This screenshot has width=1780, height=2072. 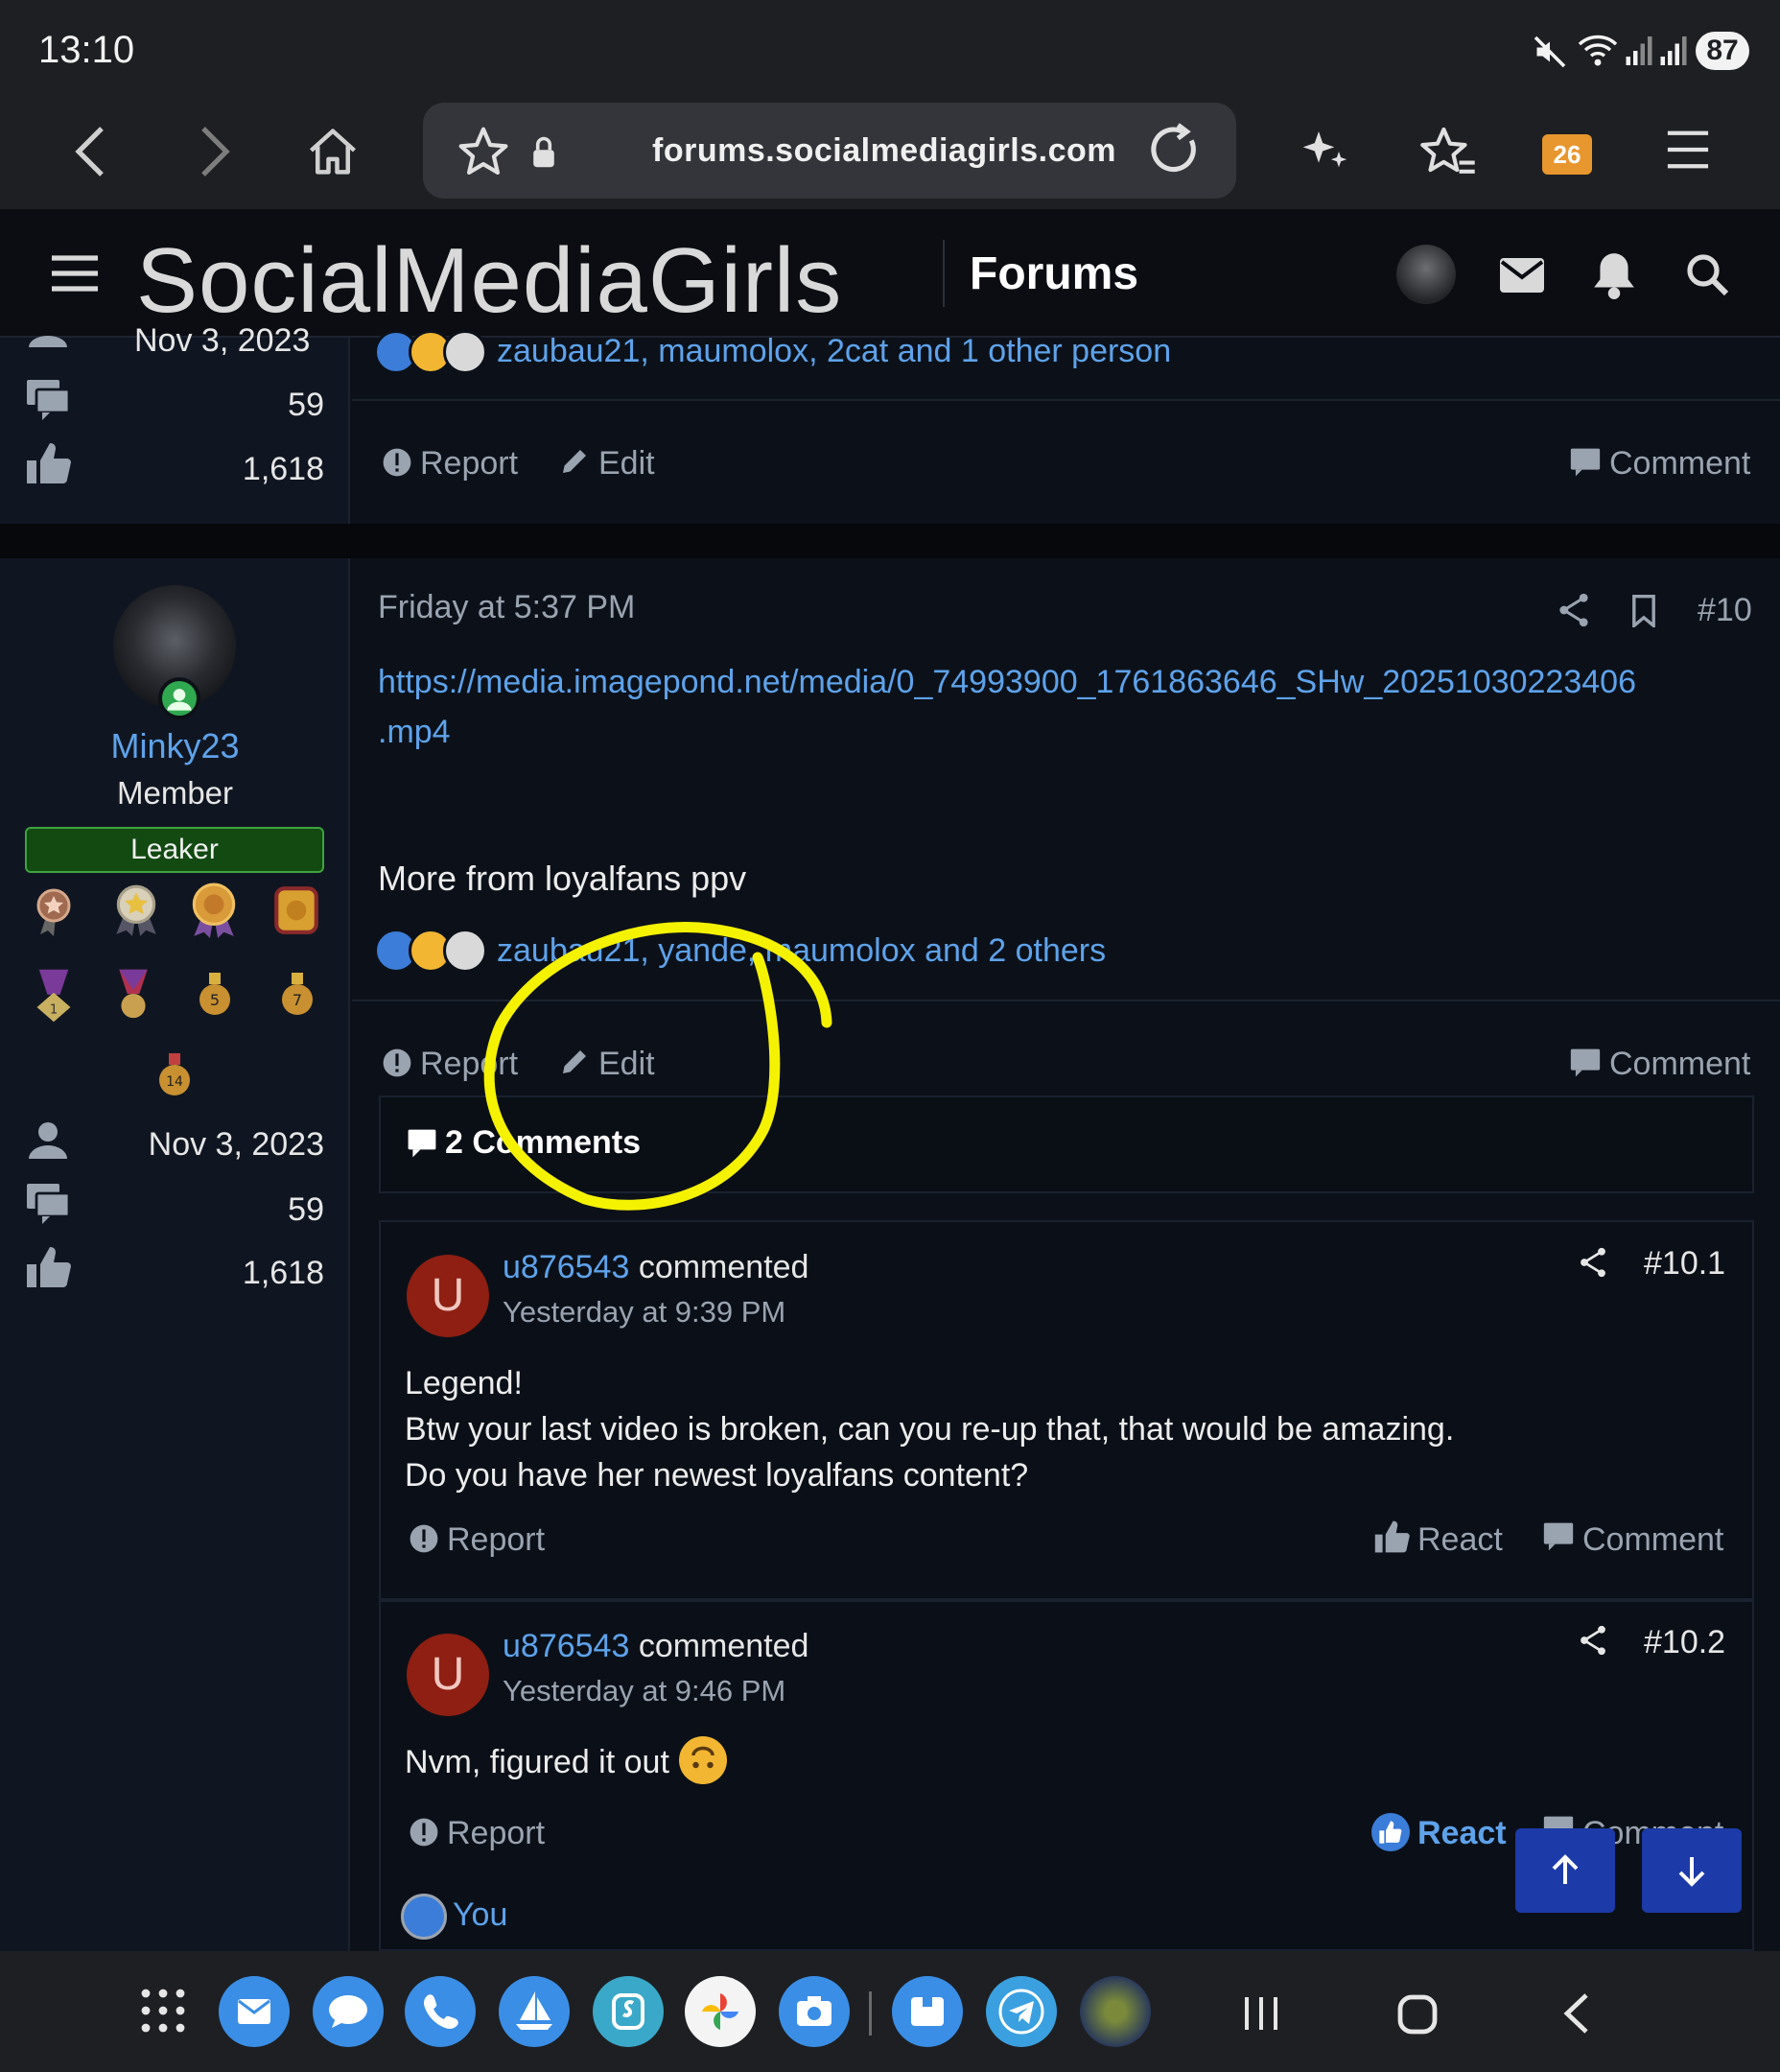 I want to click on comment-time: Yesterday at 9:46 PM, so click(x=644, y=1691).